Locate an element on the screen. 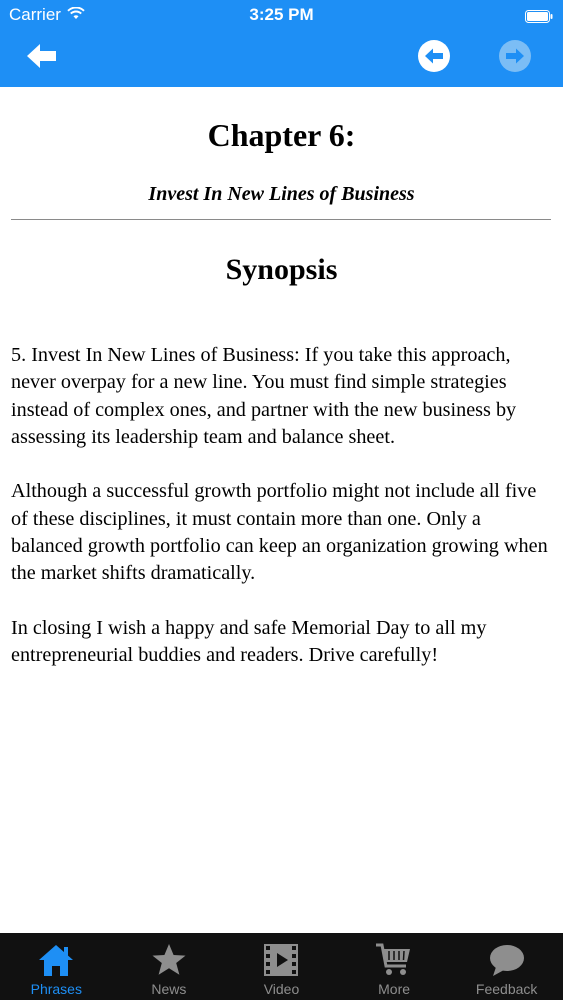  tab-phrases: Phrases is located at coordinates (56, 966).